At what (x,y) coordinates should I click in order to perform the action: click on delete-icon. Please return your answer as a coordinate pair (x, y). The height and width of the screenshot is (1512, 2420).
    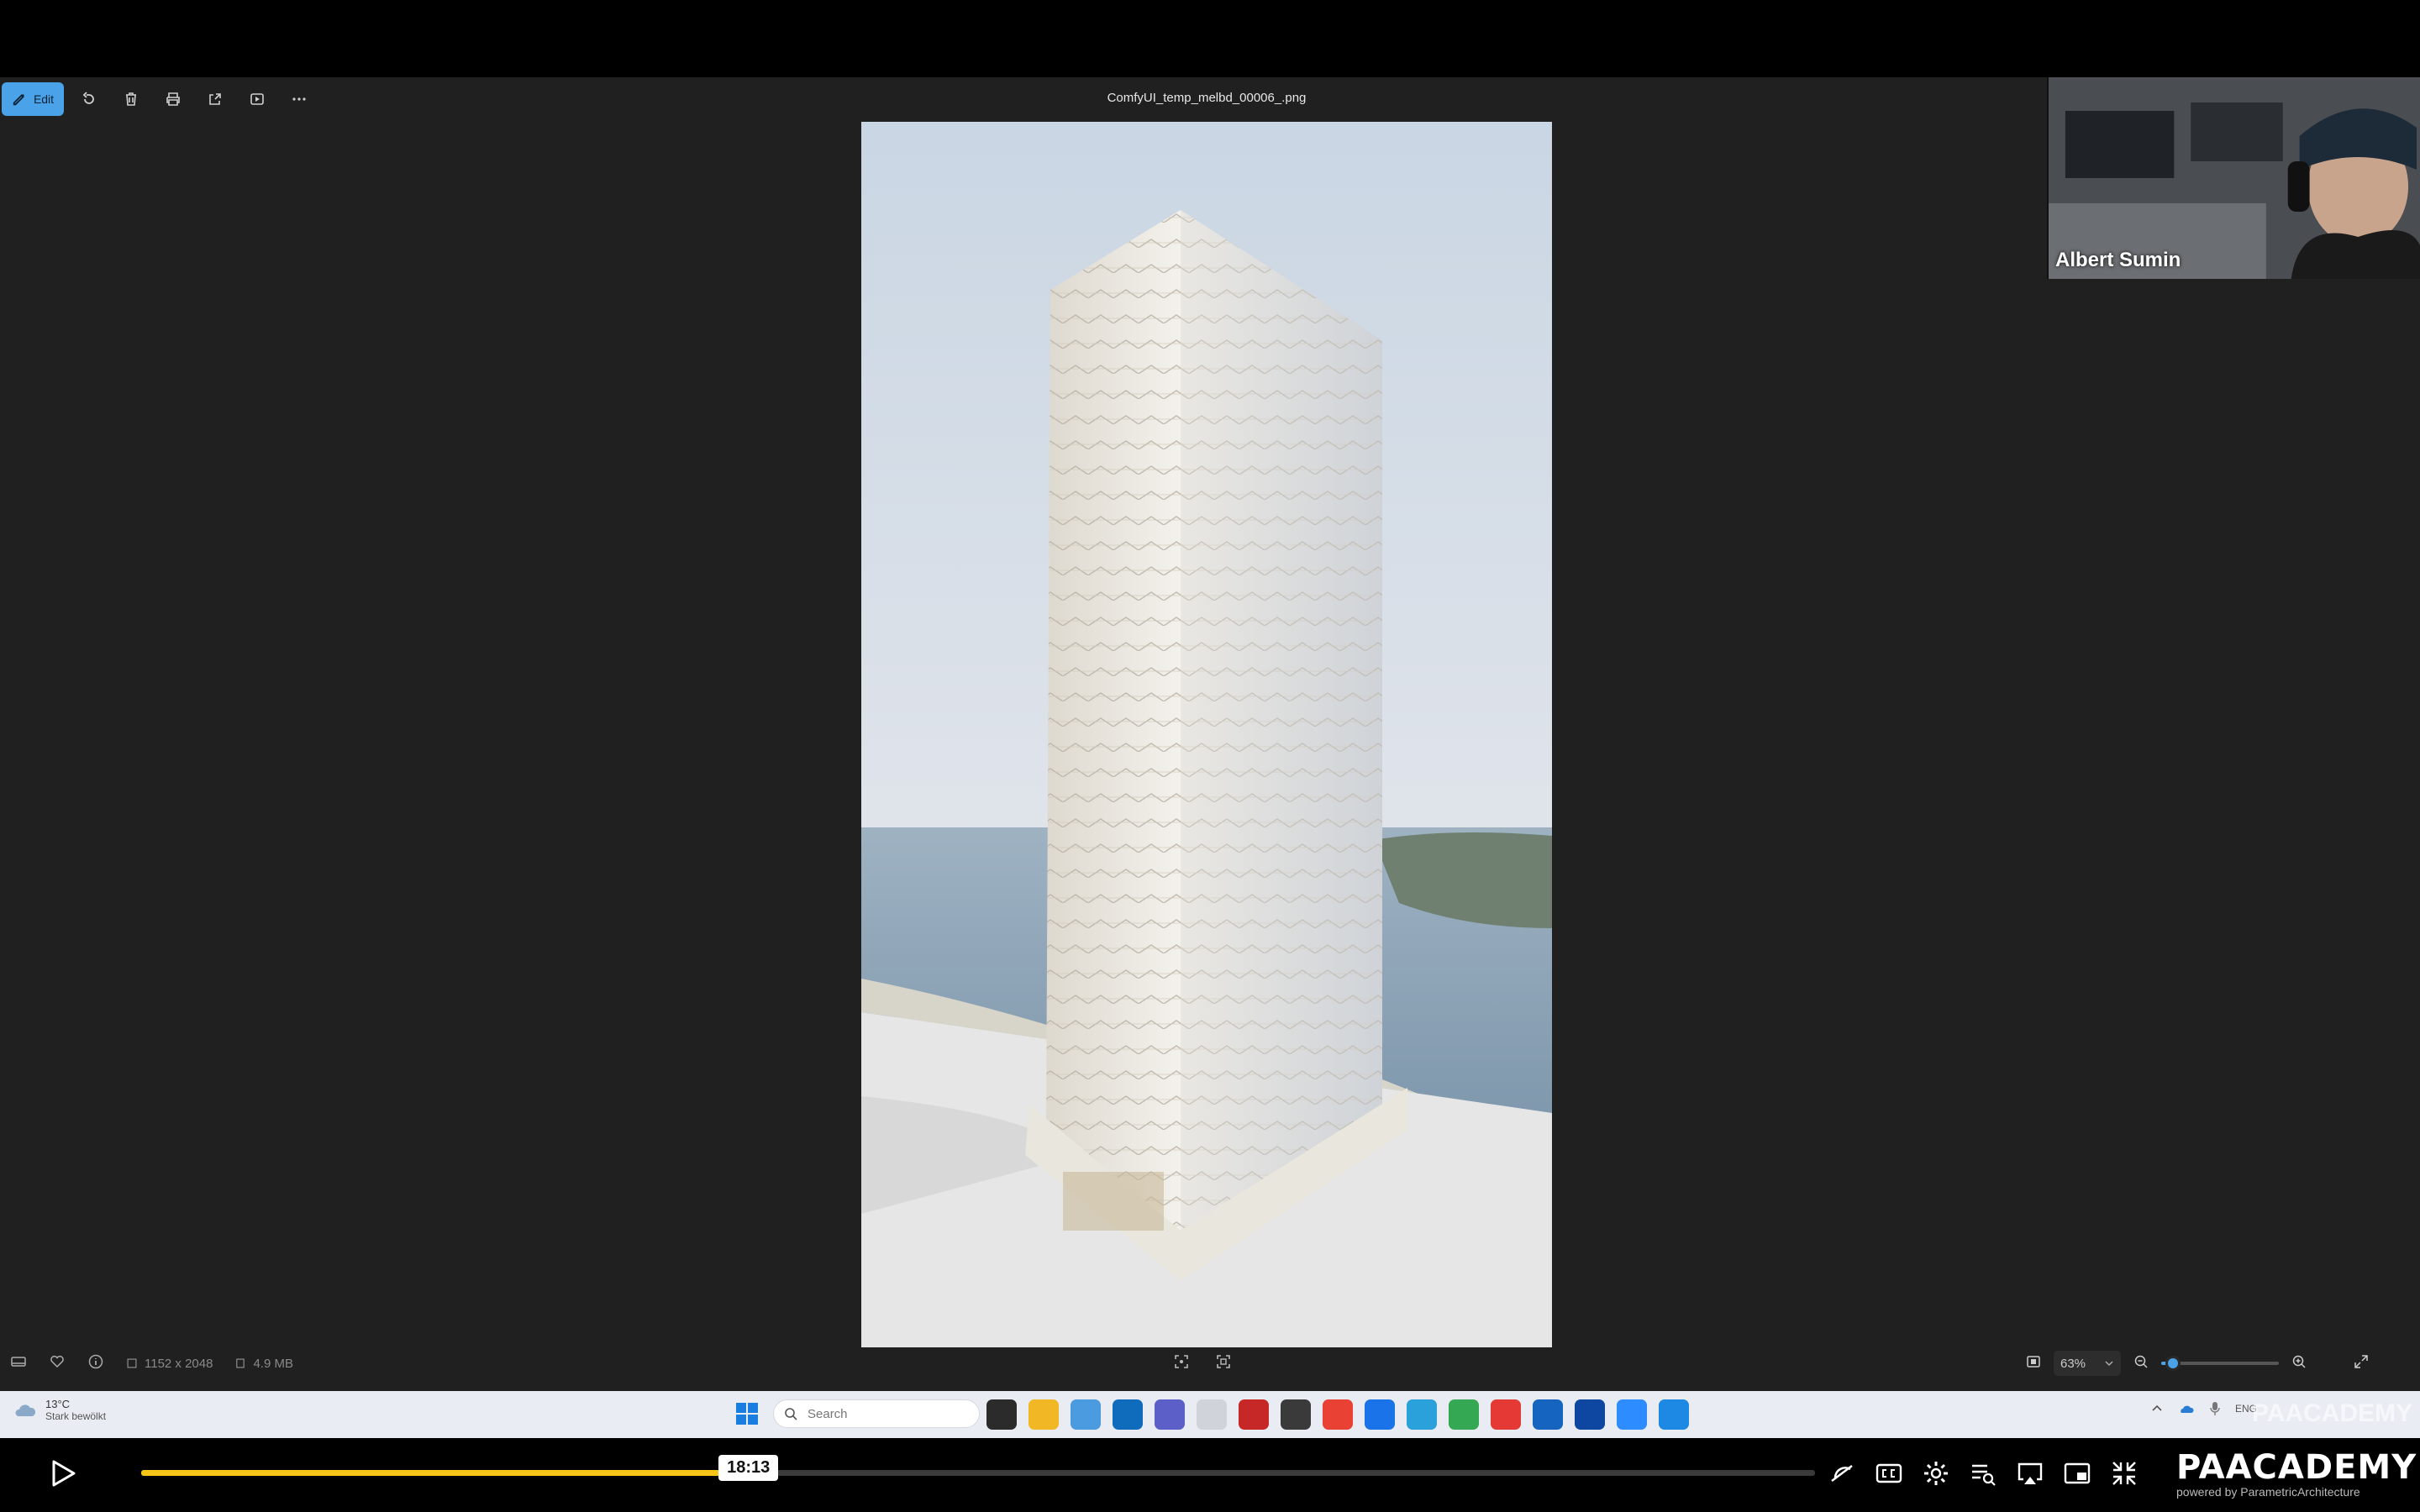
    Looking at the image, I should click on (131, 99).